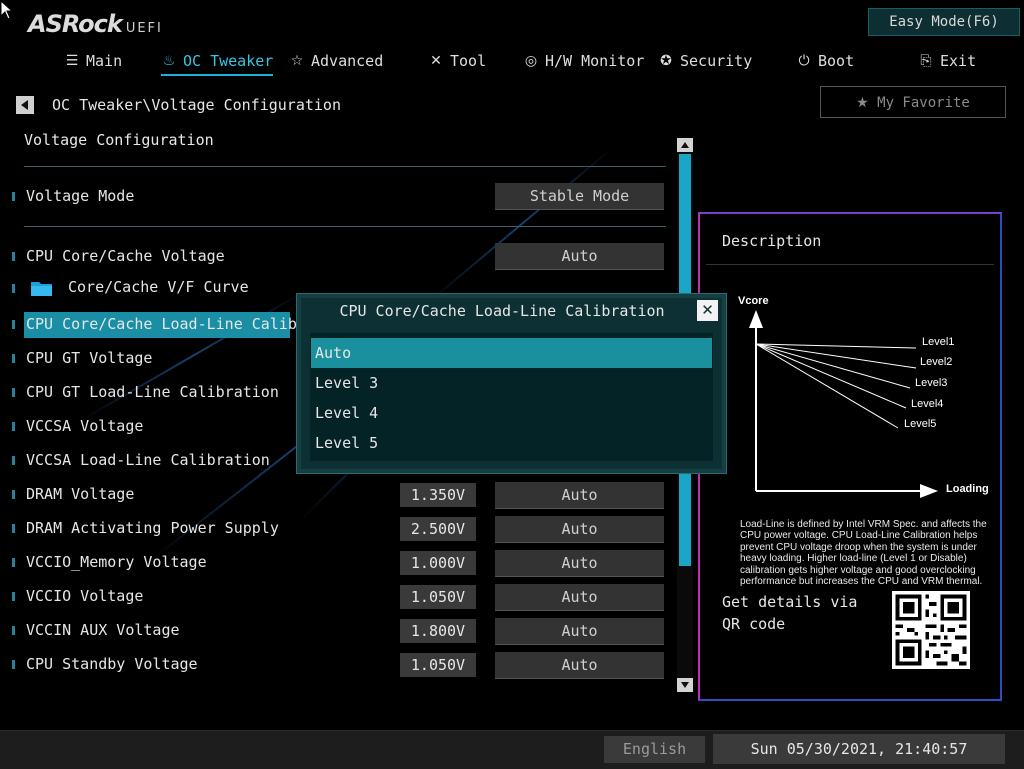 The image size is (1024, 769). What do you see at coordinates (707, 310) in the screenshot?
I see `close-icon: ✕` at bounding box center [707, 310].